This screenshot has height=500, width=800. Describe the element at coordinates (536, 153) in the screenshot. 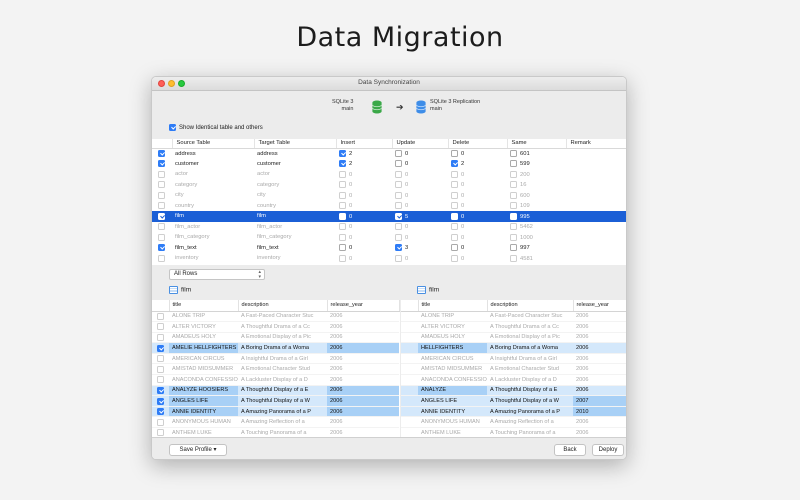

I see `same-cell: 601` at that location.